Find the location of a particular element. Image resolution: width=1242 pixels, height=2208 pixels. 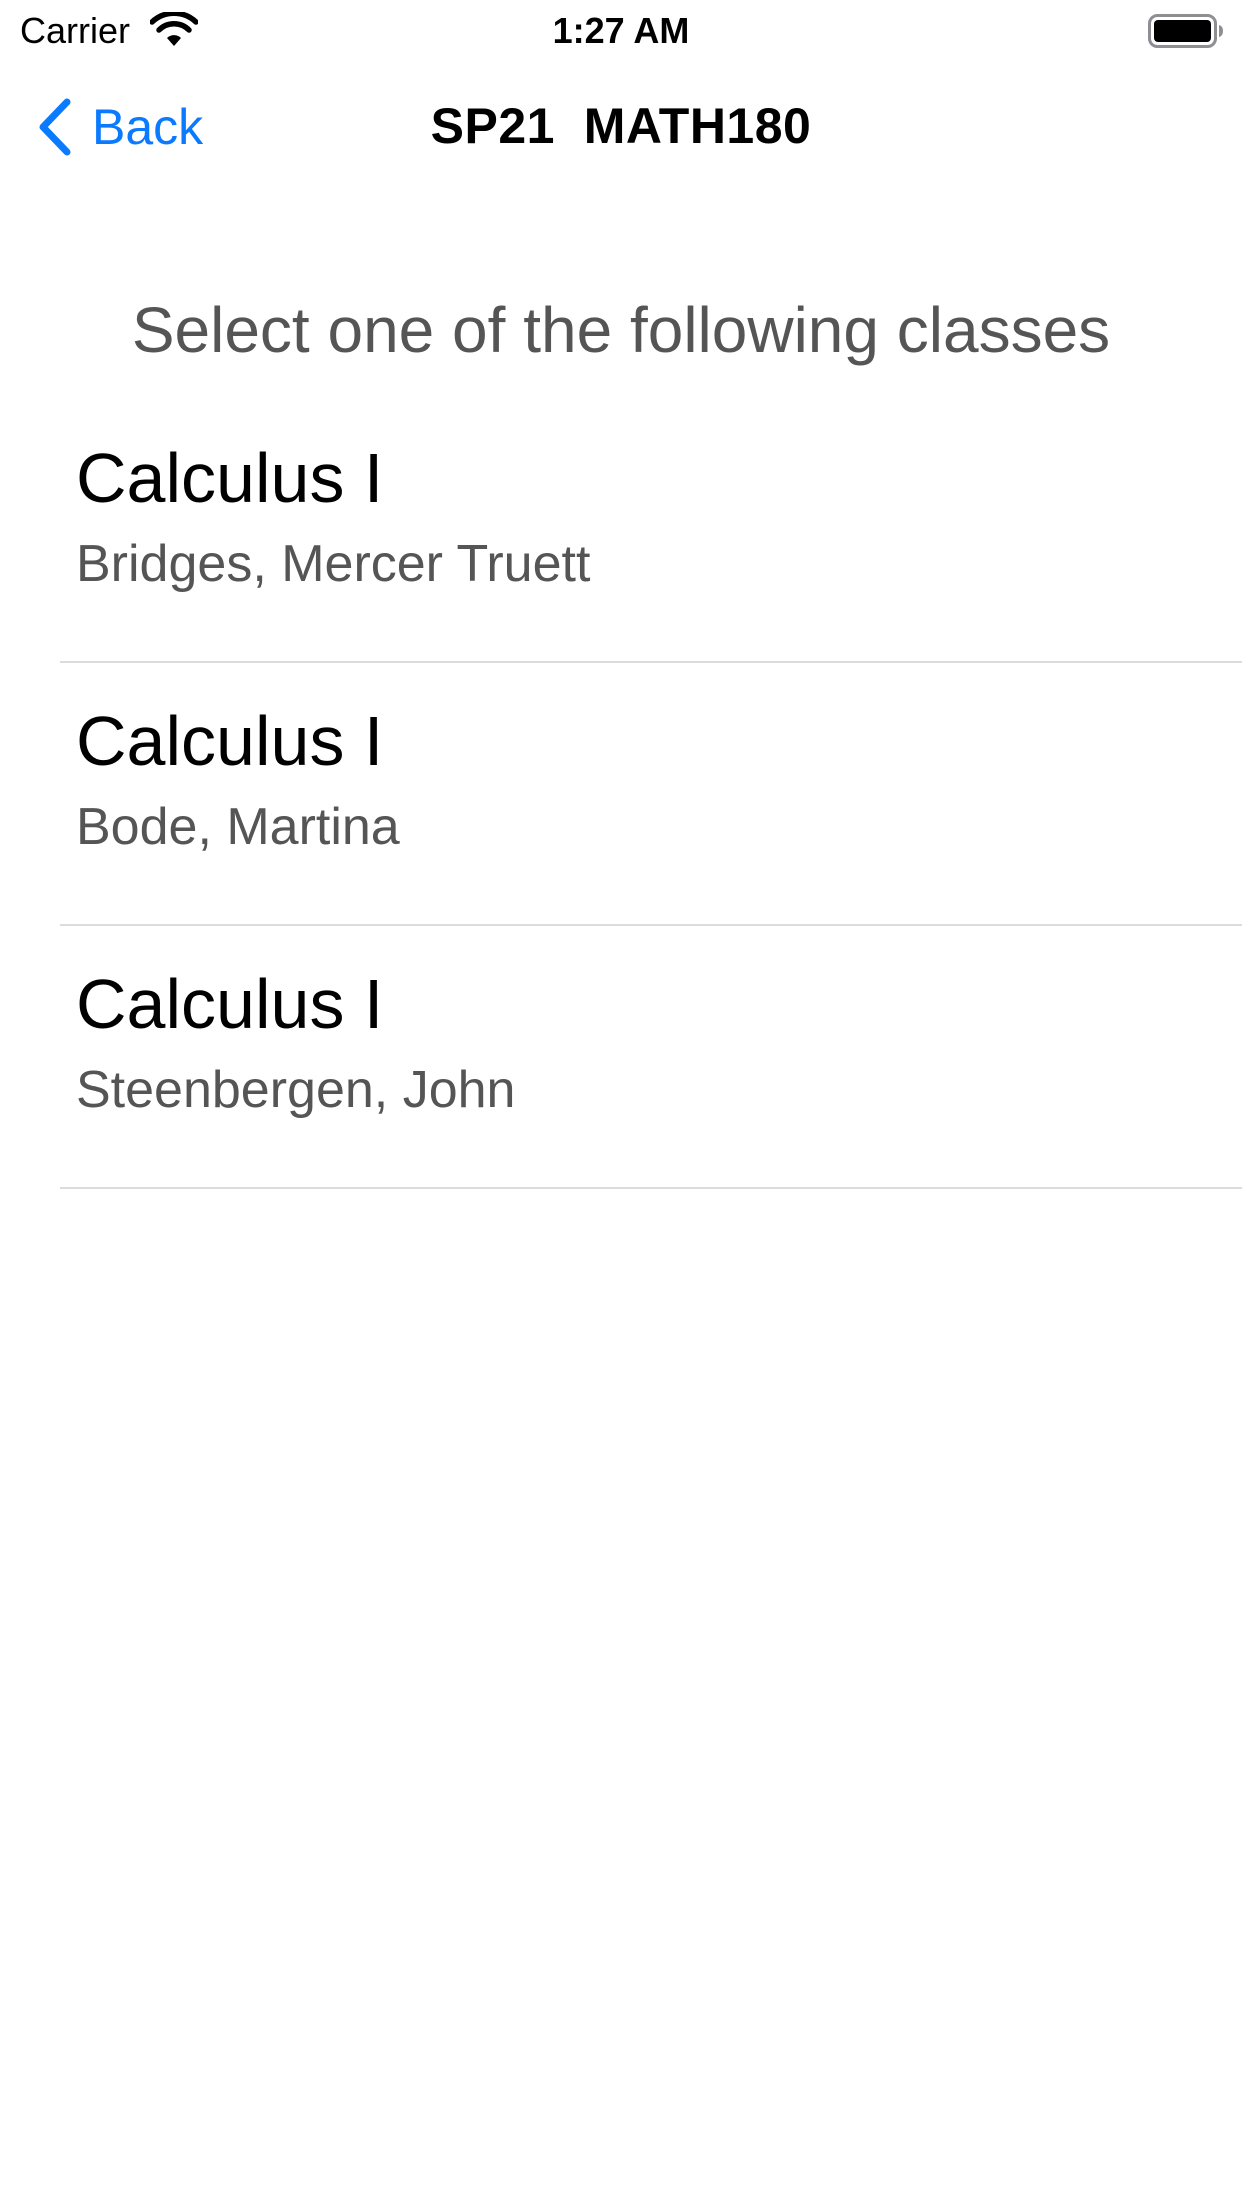

class-row-bode: Calculus I Bode, Martina is located at coordinates (621, 794).